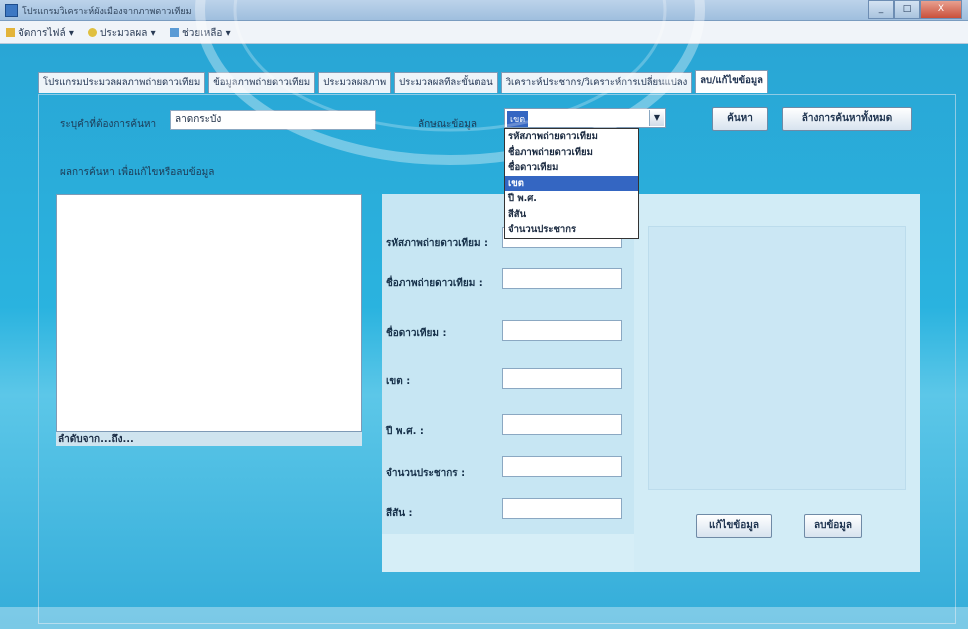 The width and height of the screenshot is (968, 629). What do you see at coordinates (484, 32) in the screenshot?
I see `menu-bar: จัดการไฟล์ ▾ ประมวลผล ▾ ช่วยเหลือ ▾` at bounding box center [484, 32].